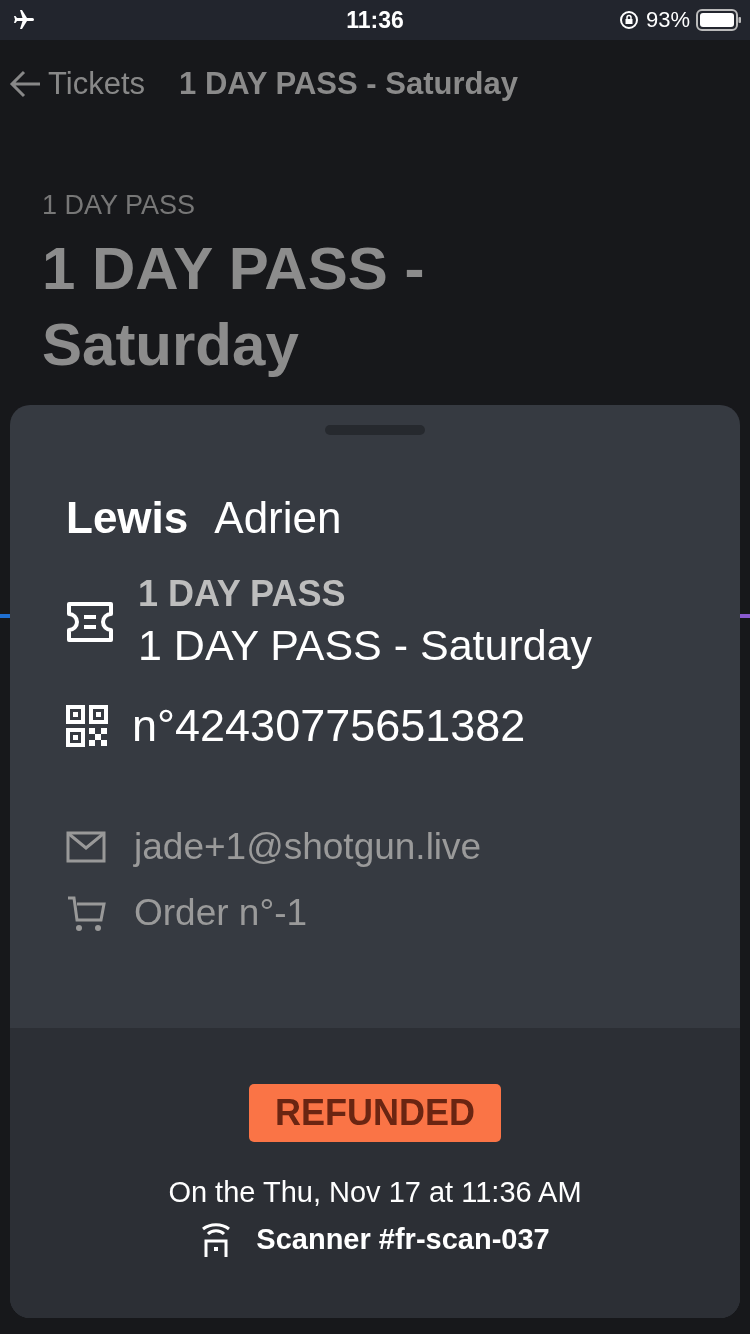 This screenshot has height=1334, width=750. What do you see at coordinates (403, 1239) in the screenshot?
I see `scanner-id: Scanner #fr-scan-037` at bounding box center [403, 1239].